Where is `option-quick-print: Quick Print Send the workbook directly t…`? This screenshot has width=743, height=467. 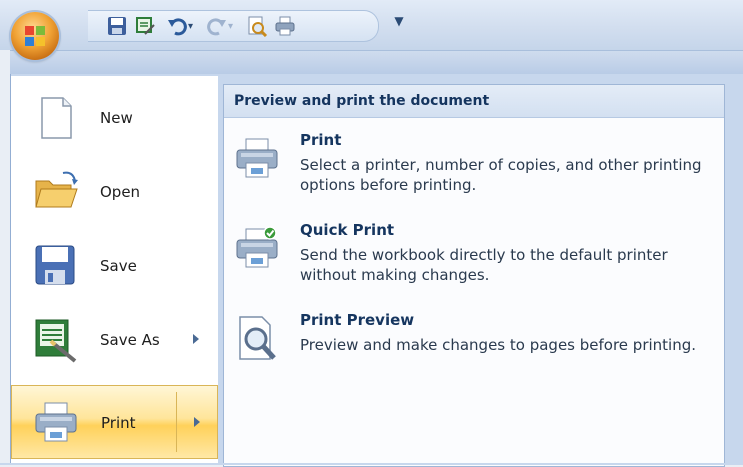 option-quick-print: Quick Print Send the workbook directly t… is located at coordinates (474, 260).